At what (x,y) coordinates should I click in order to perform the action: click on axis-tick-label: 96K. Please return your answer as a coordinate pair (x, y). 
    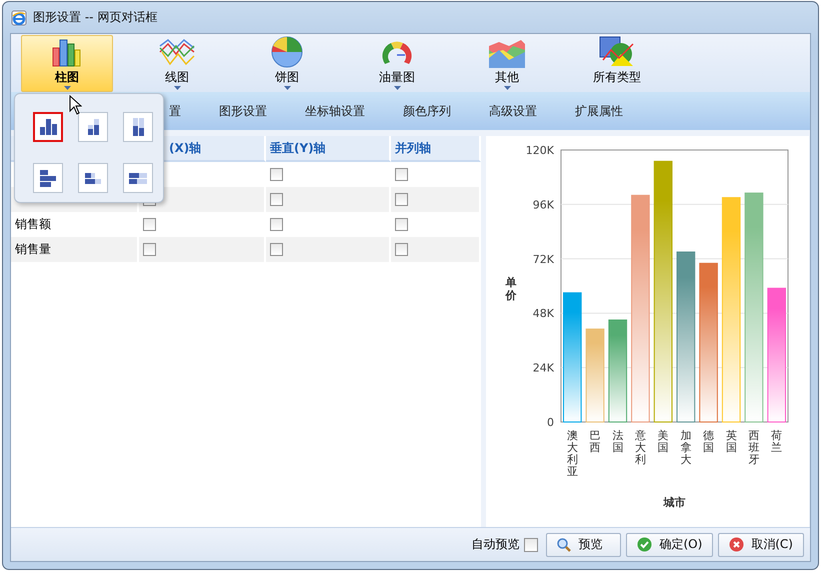
    Looking at the image, I should click on (543, 205).